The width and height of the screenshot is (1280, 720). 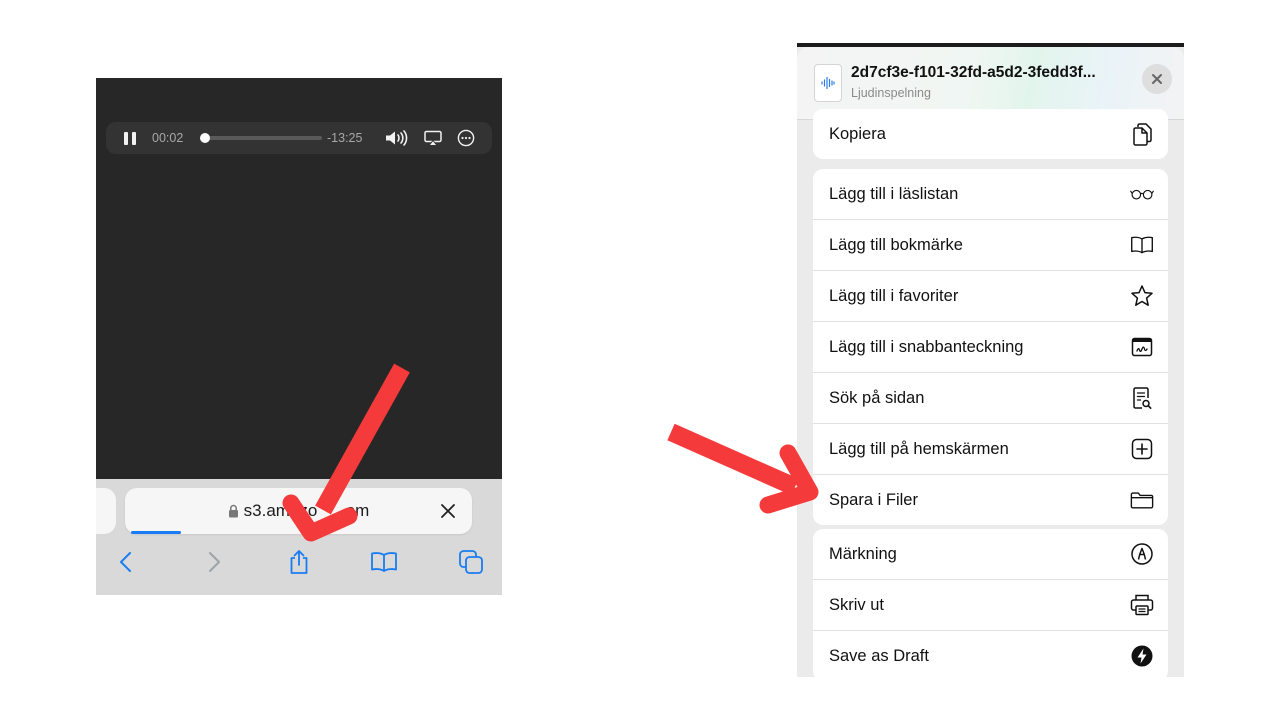 I want to click on action-save-to-files: Spara i Filer, so click(x=990, y=500).